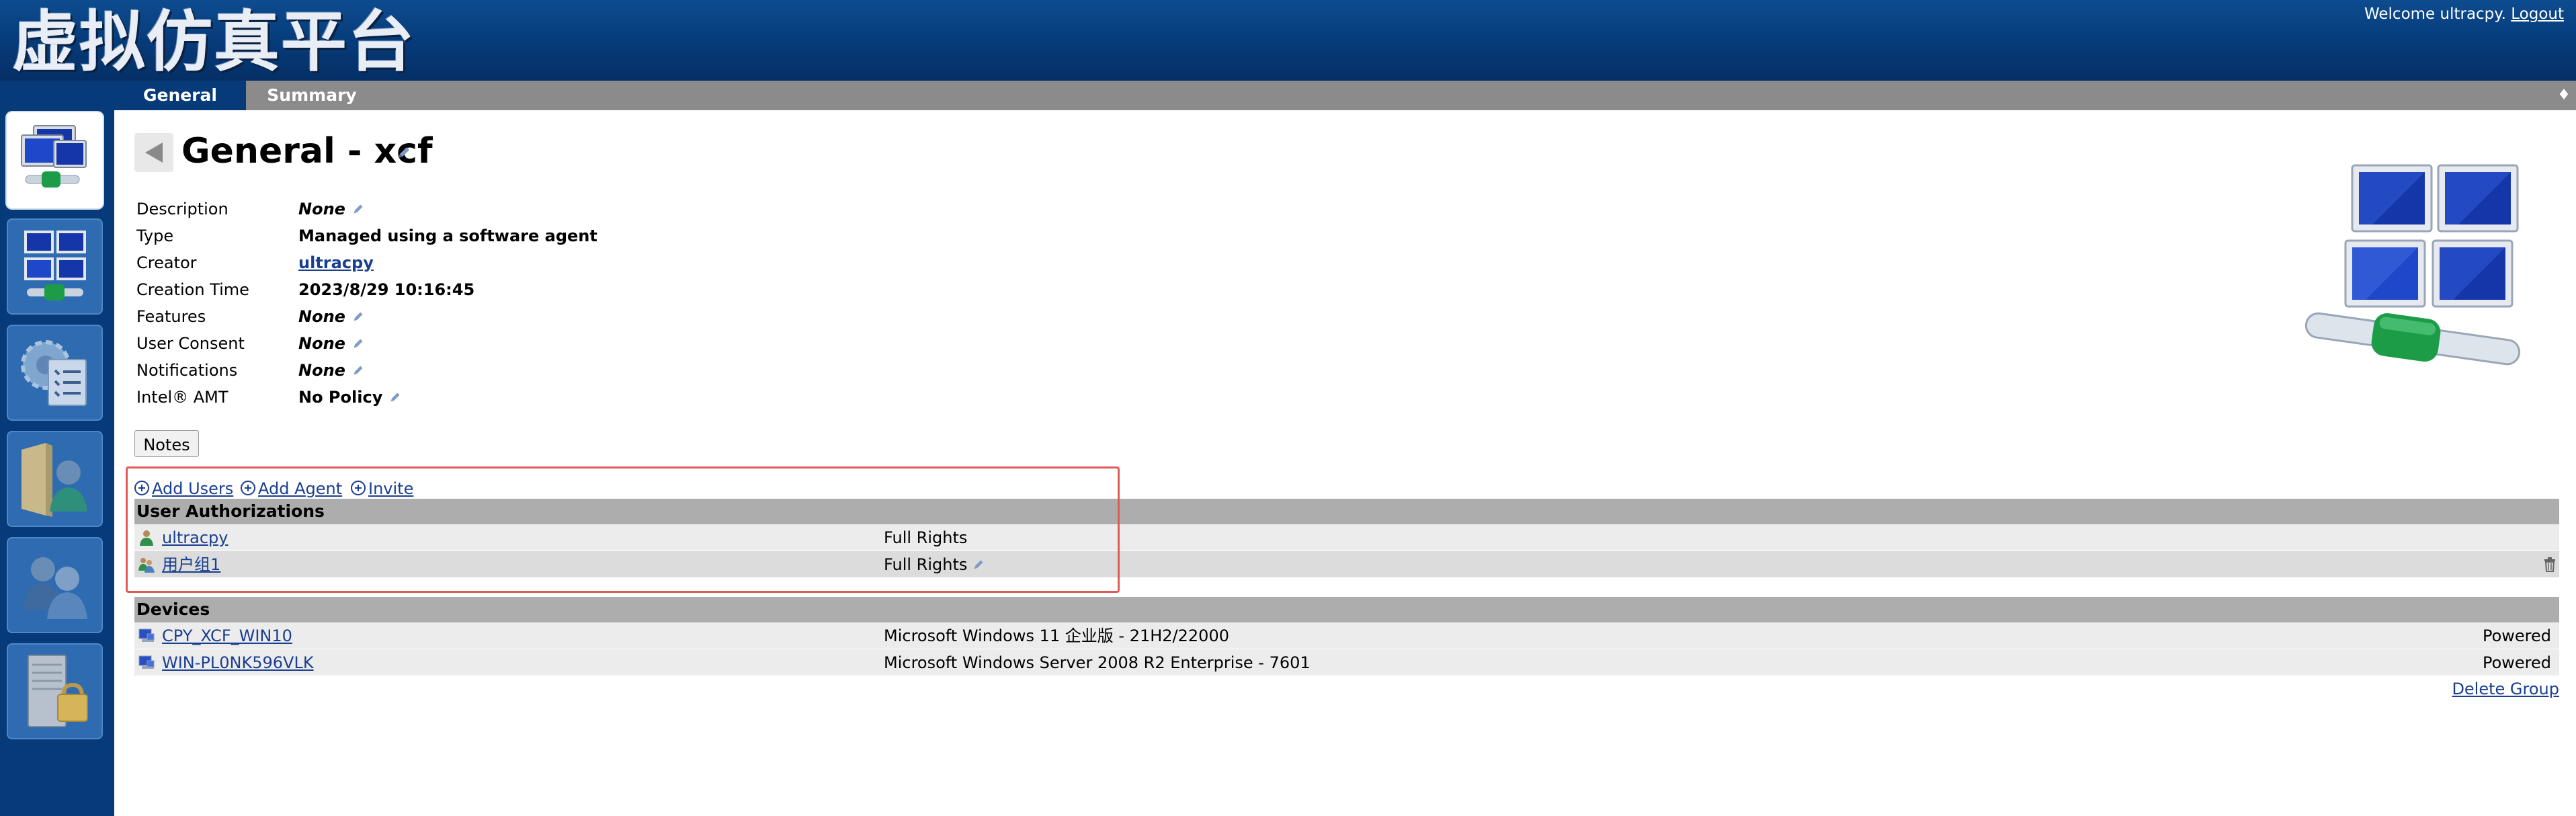  Describe the element at coordinates (58, 691) in the screenshot. I see `server-lock-icon` at that location.